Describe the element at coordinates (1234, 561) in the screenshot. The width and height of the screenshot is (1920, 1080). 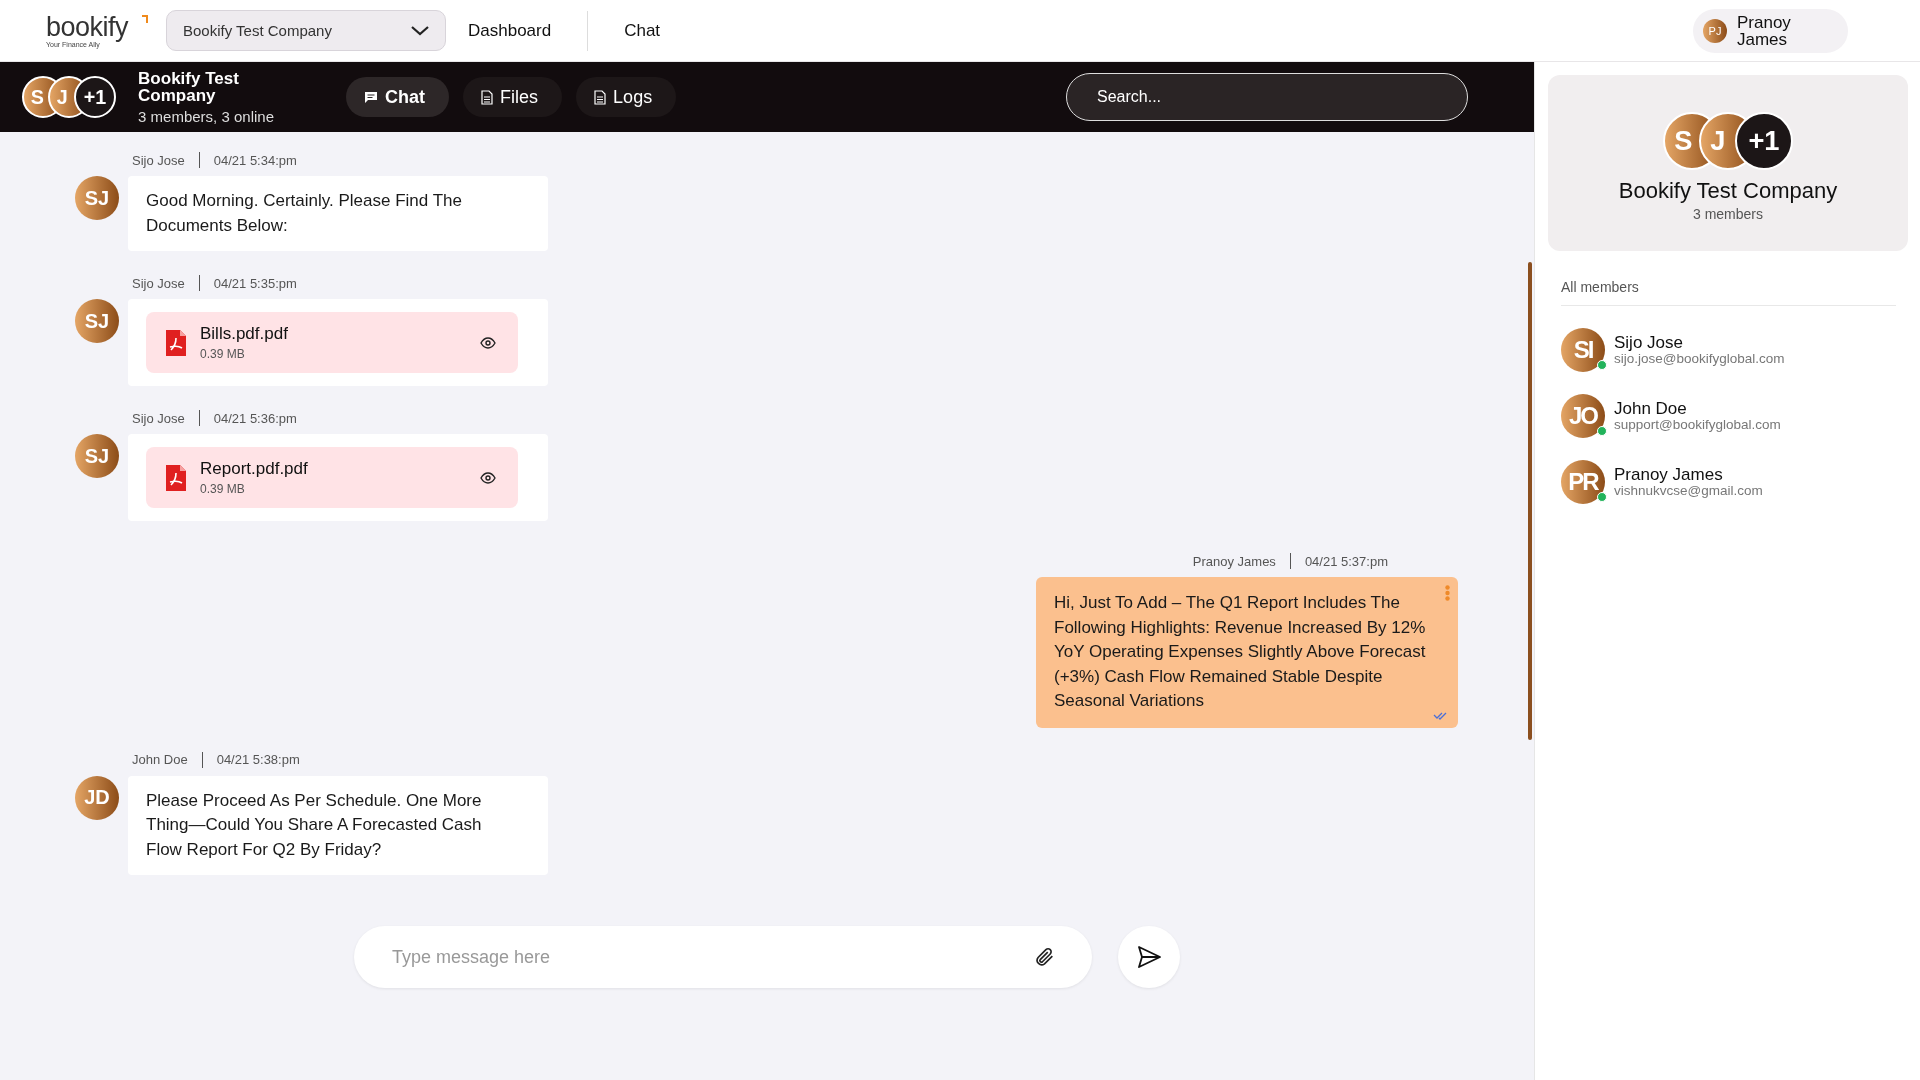
I see `sender-name: Pranoy James` at that location.